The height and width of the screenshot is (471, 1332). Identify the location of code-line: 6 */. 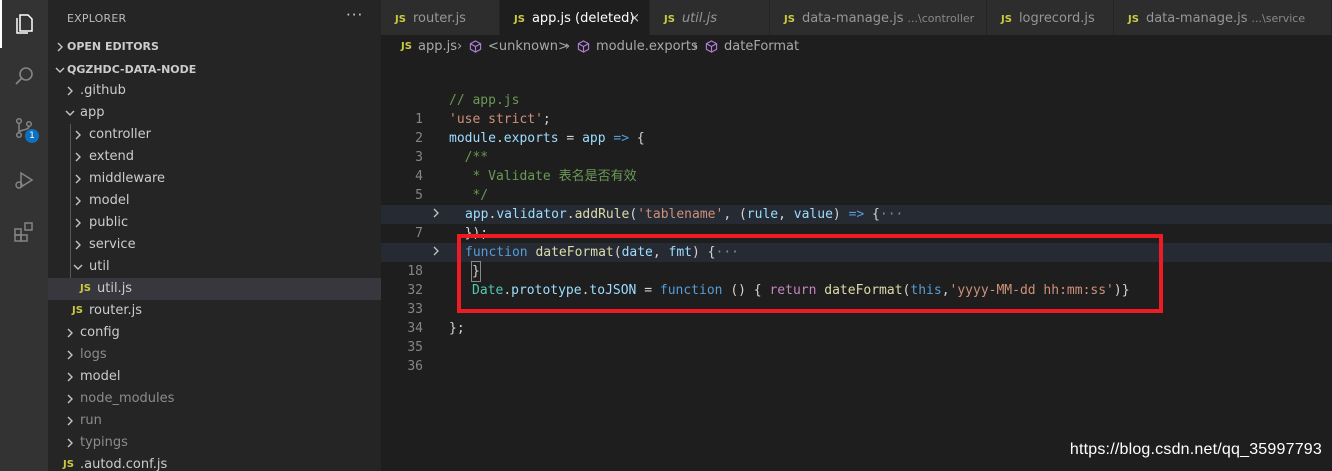
(856, 204).